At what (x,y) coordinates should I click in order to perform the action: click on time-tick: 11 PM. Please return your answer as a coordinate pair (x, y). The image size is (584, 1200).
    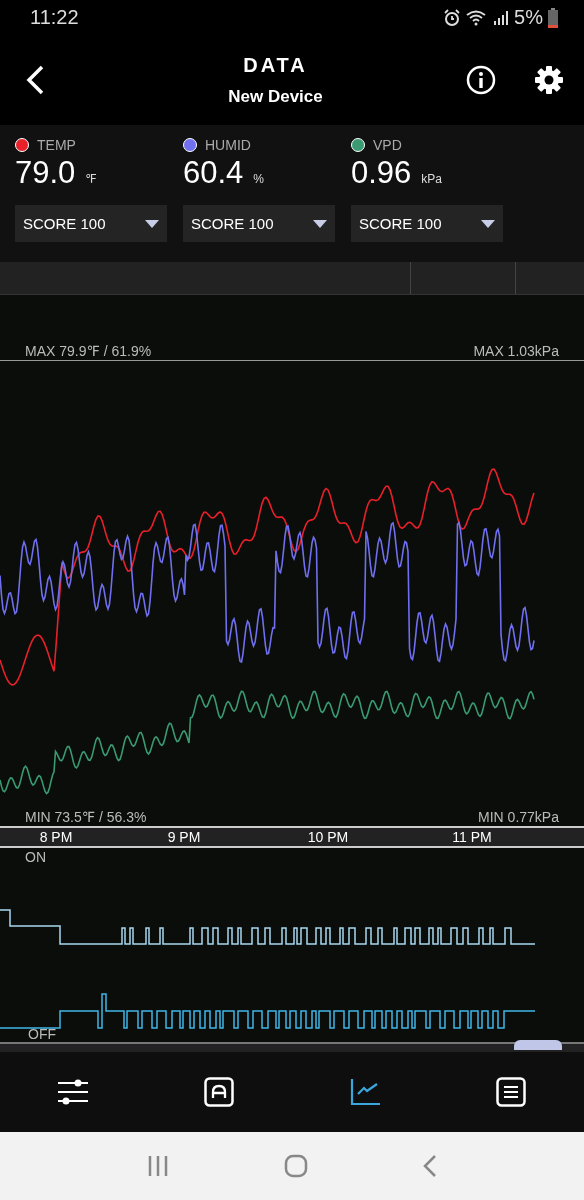
    Looking at the image, I should click on (472, 837).